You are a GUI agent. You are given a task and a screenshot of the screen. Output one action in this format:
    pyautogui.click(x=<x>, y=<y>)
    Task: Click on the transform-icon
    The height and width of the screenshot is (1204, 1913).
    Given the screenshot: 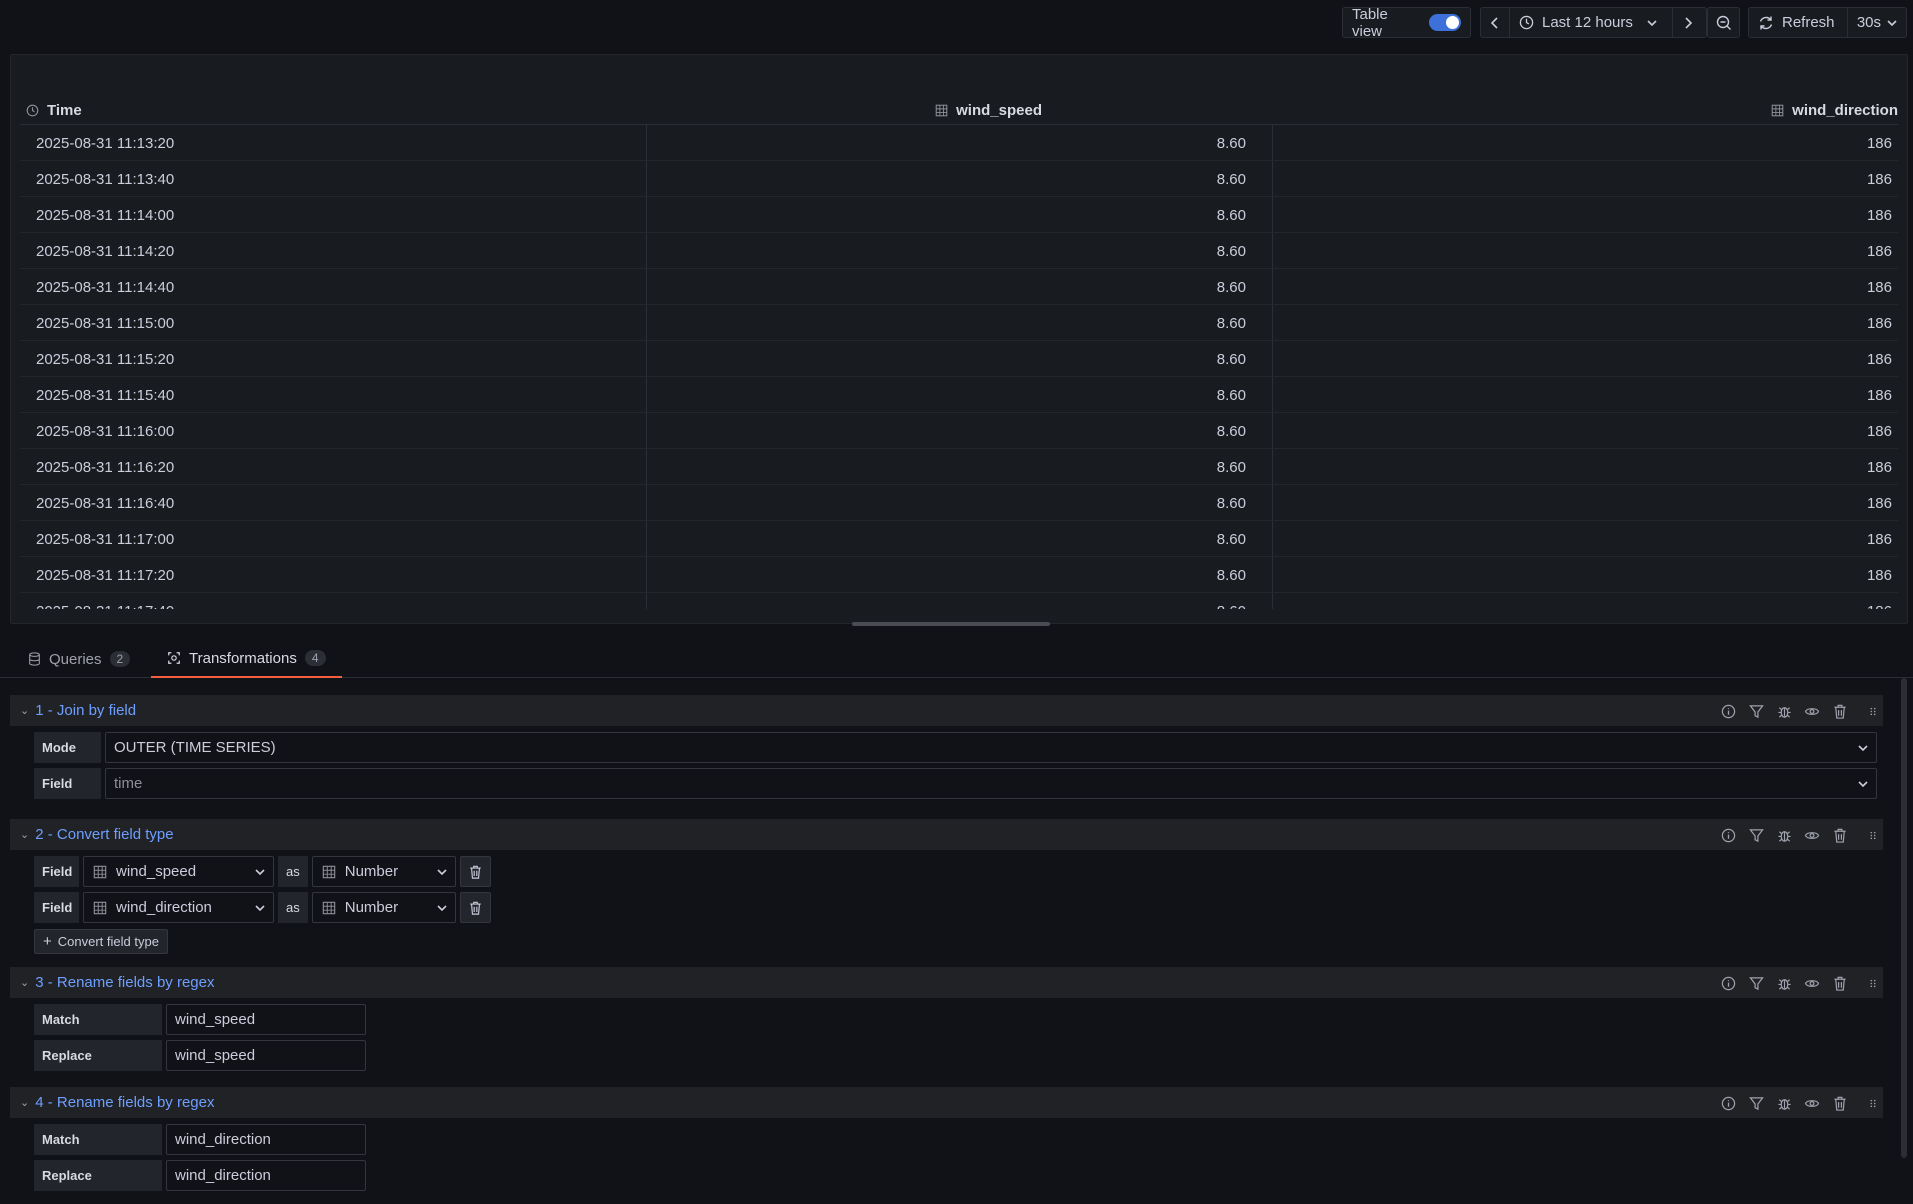 What is the action you would take?
    pyautogui.click(x=174, y=658)
    